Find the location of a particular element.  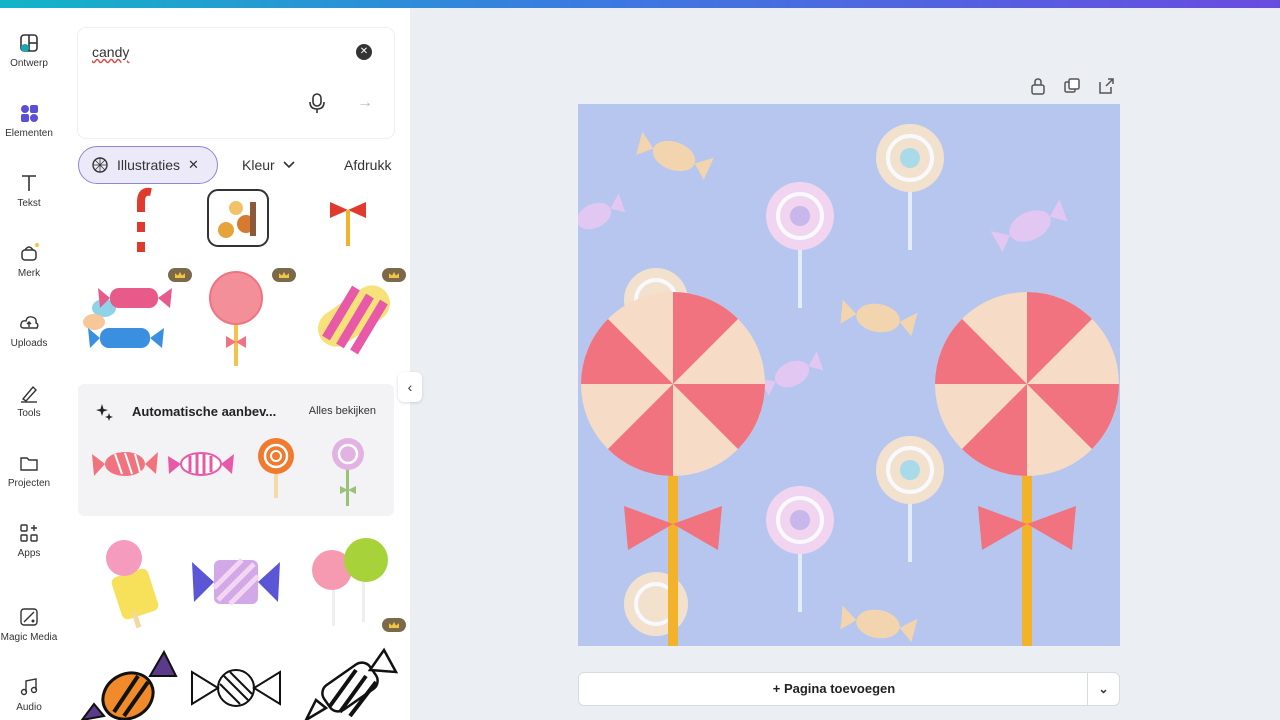

auto-recommendations-section: Automatische aanbev... Alles bekijken is located at coordinates (236, 450).